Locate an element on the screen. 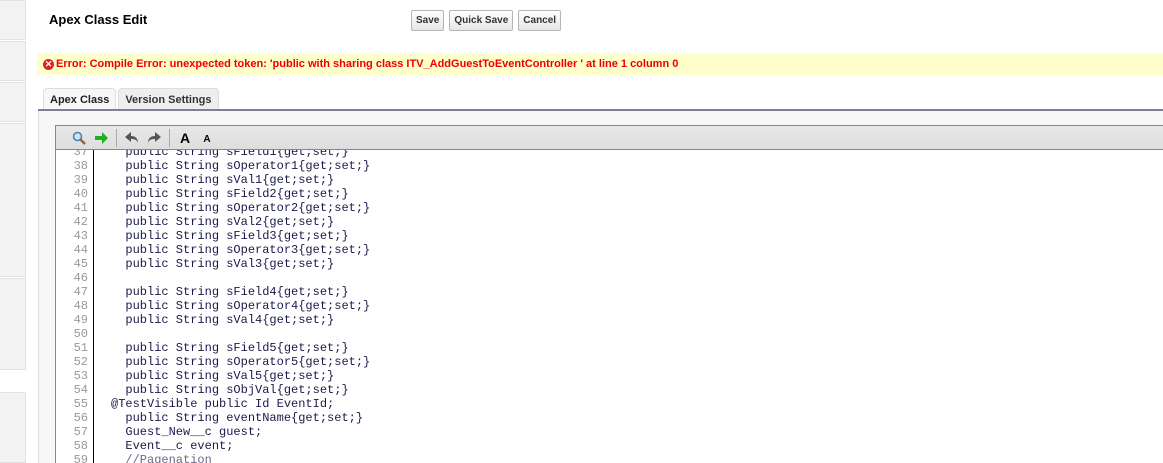 This screenshot has height=463, width=1163. line-number: 38 is located at coordinates (80, 166).